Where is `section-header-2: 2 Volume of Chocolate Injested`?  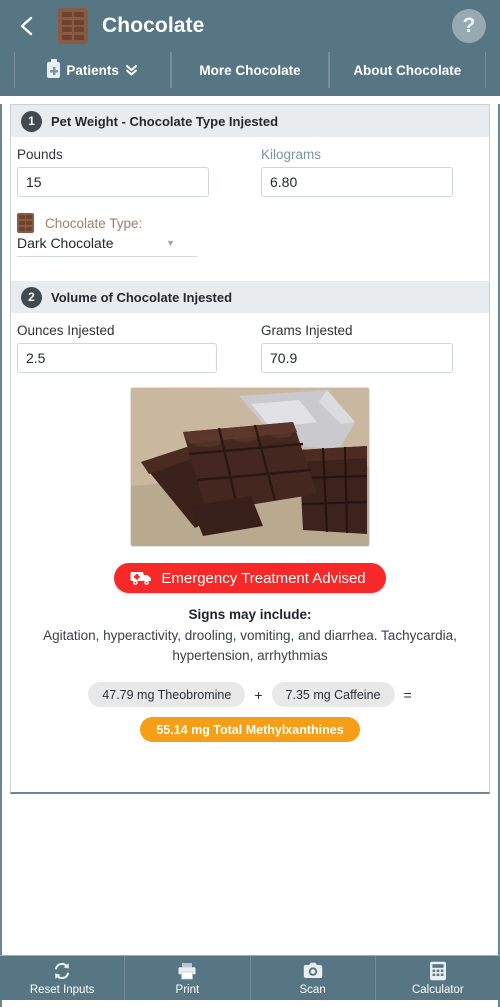 section-header-2: 2 Volume of Chocolate Injested is located at coordinates (250, 297).